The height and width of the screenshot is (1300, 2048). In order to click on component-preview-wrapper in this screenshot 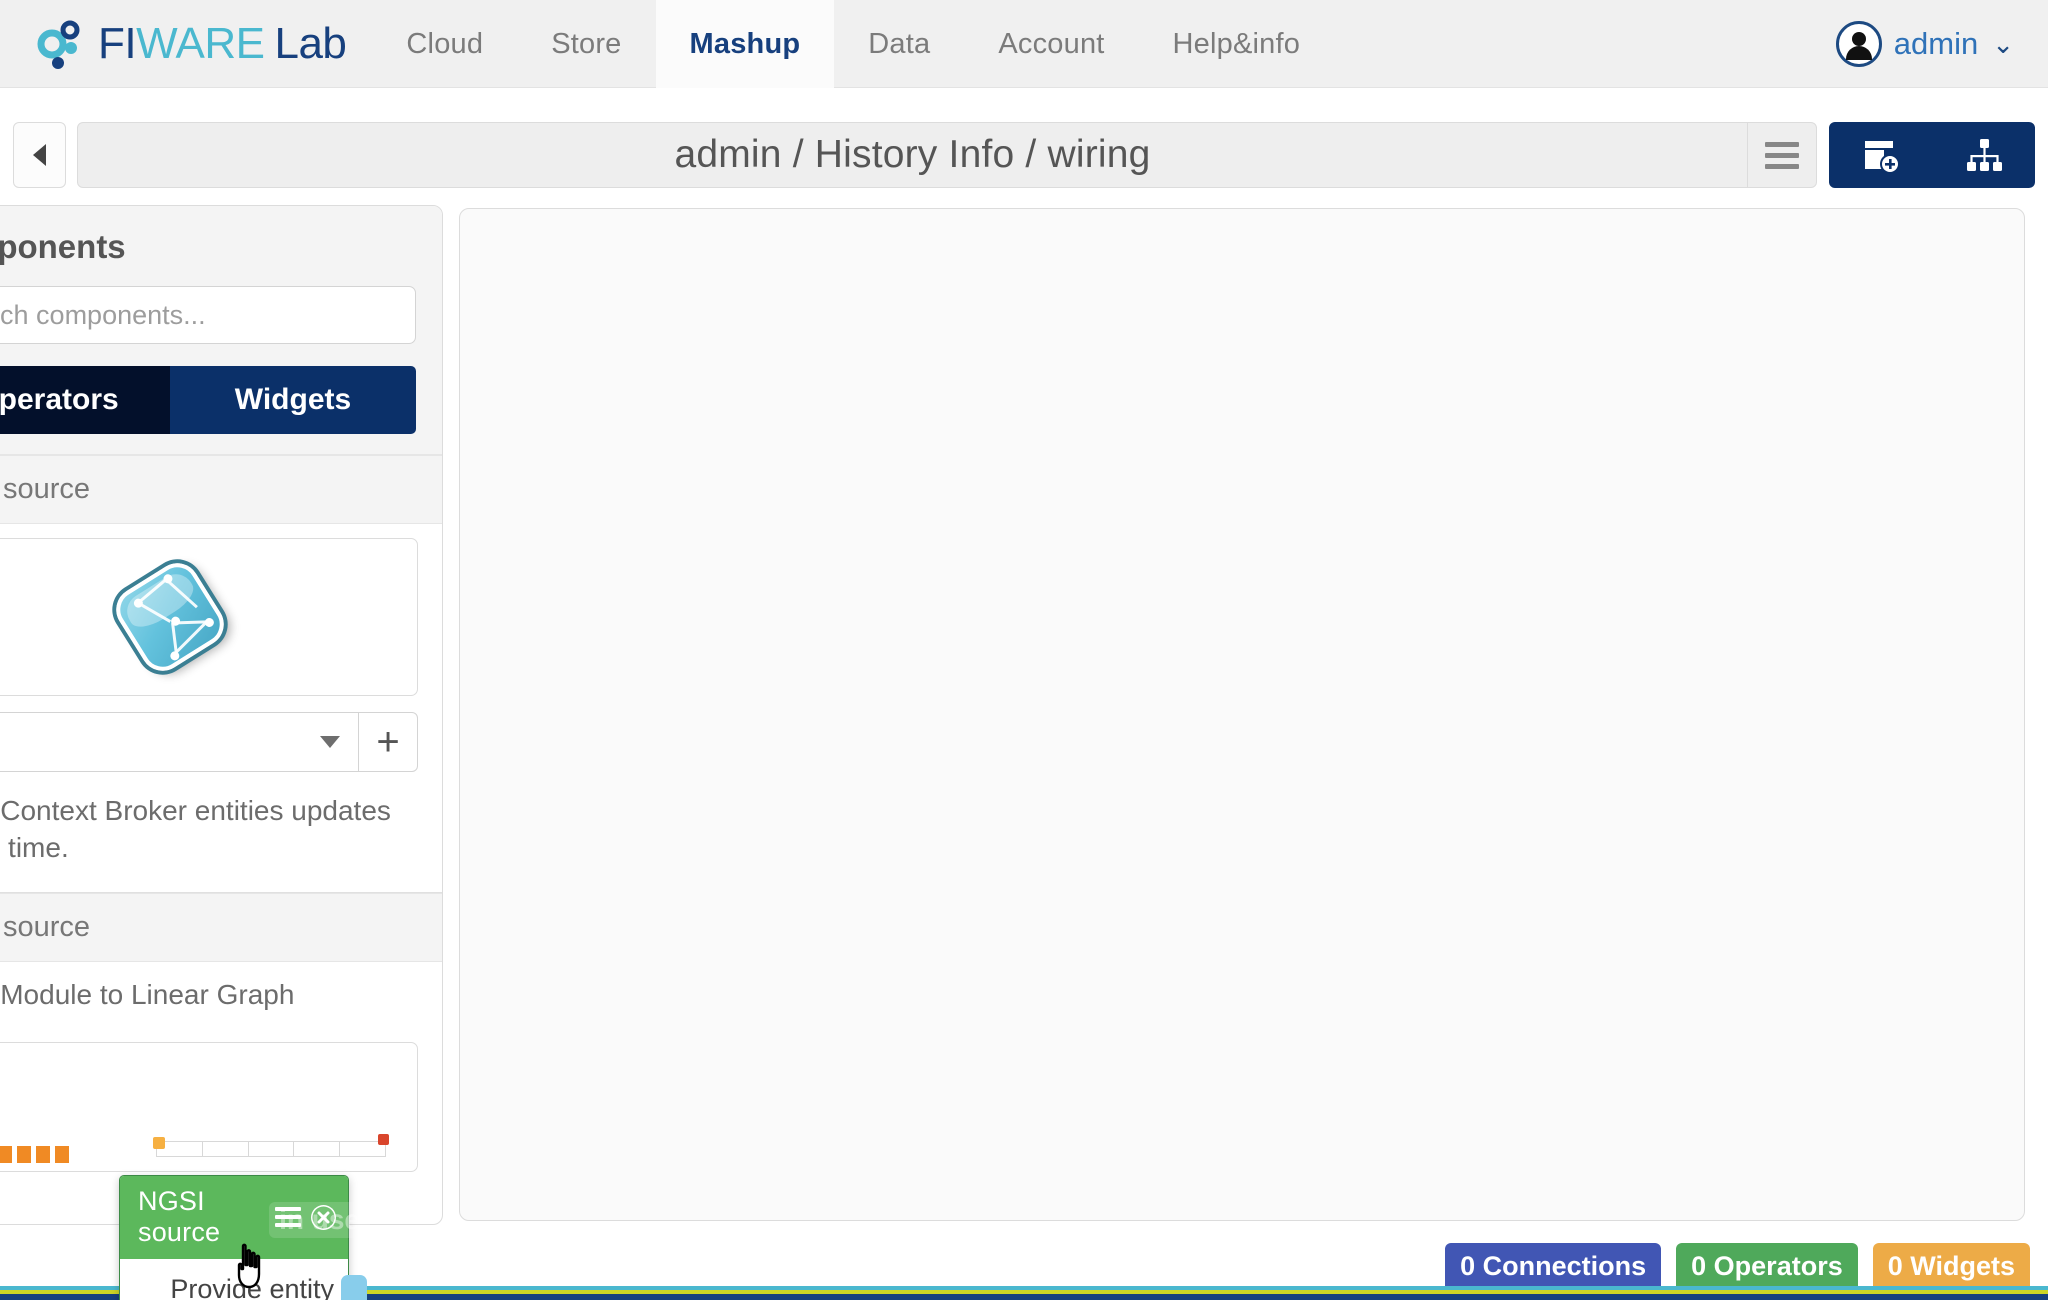, I will do `click(221, 615)`.